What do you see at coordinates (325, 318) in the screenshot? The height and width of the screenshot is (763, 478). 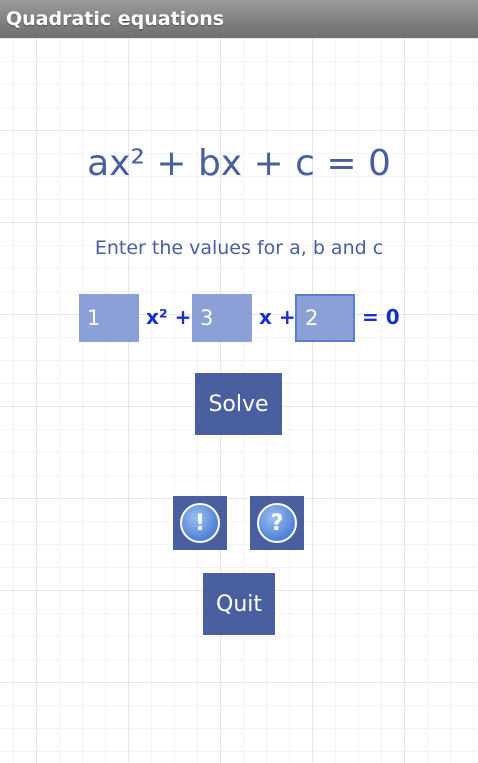 I see `c-input` at bounding box center [325, 318].